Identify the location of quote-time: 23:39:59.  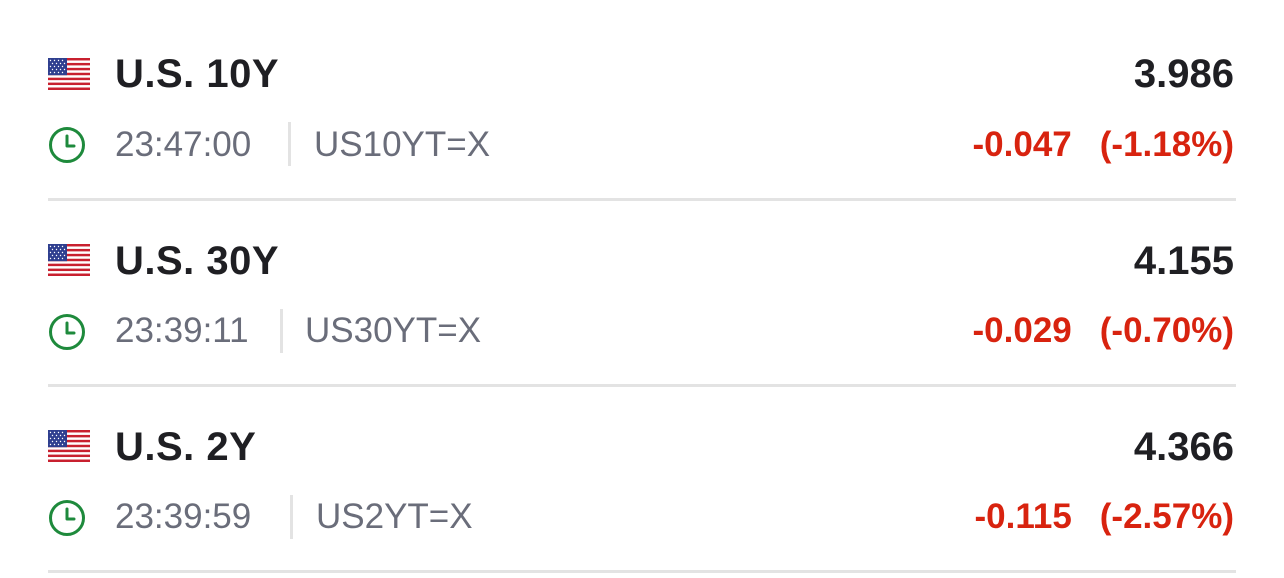
(183, 516).